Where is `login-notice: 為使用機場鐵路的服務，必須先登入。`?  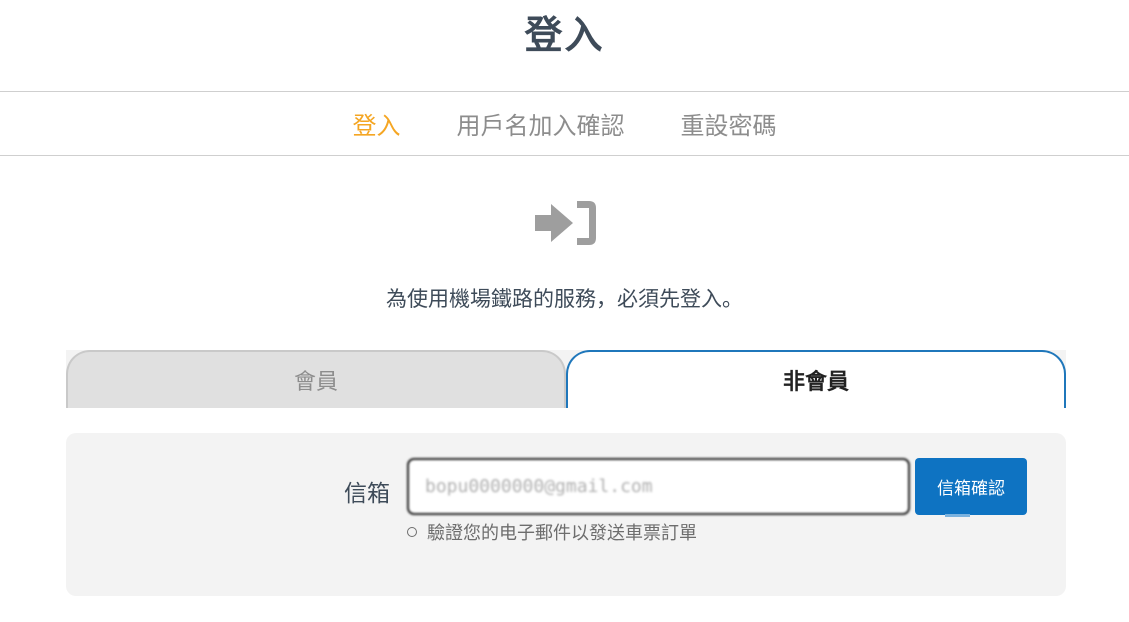 login-notice: 為使用機場鐵路的服務，必須先登入。 is located at coordinates (564, 299).